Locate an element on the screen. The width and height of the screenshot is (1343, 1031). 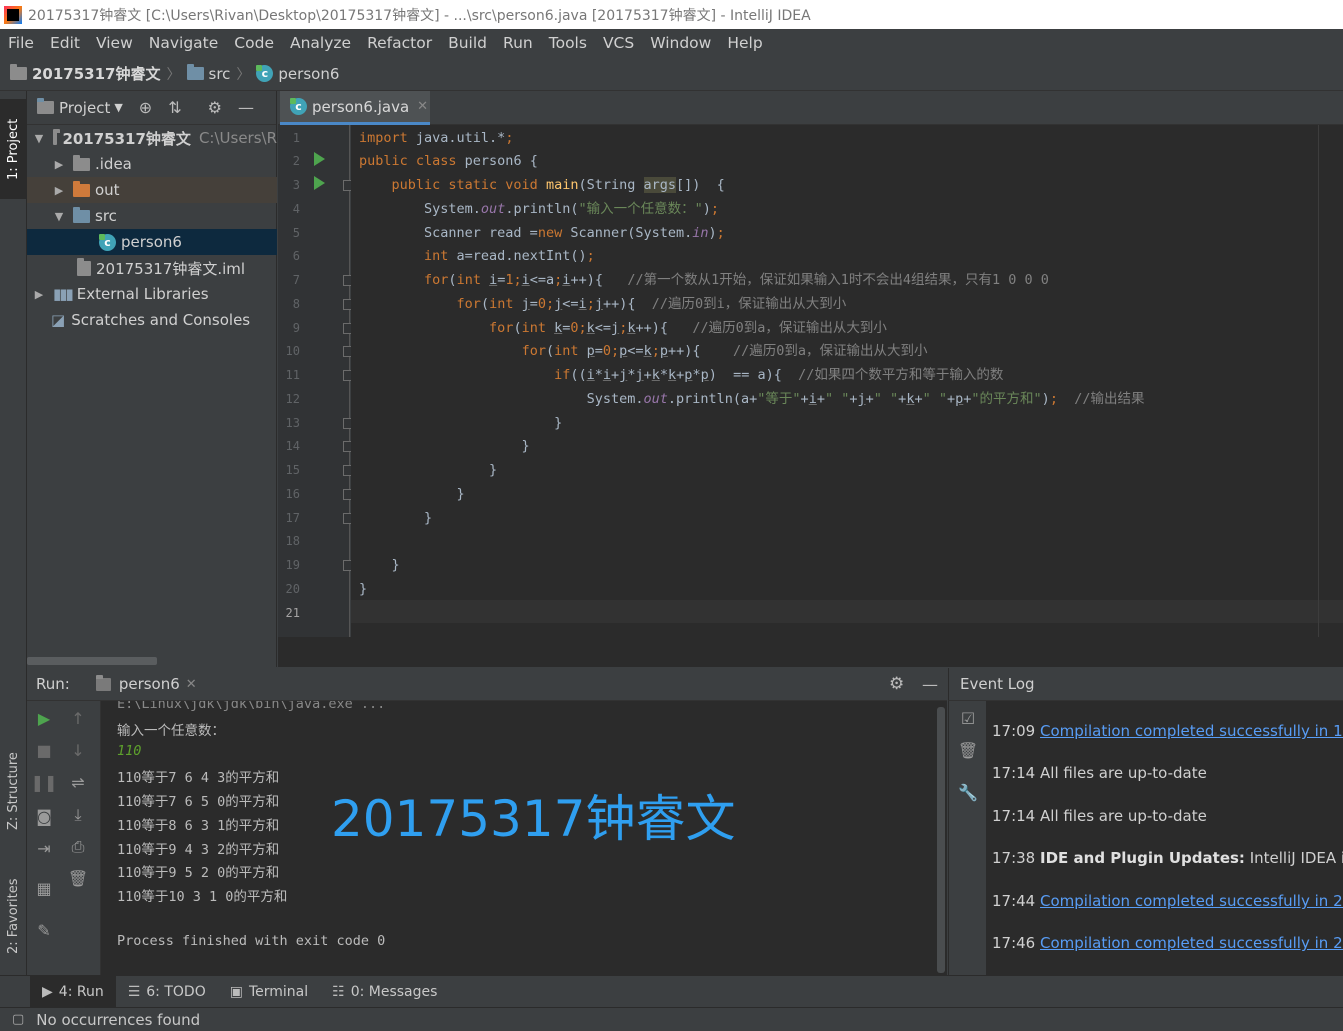
tool-windows-toggle-icon: ▢ is located at coordinates (18, 1019).